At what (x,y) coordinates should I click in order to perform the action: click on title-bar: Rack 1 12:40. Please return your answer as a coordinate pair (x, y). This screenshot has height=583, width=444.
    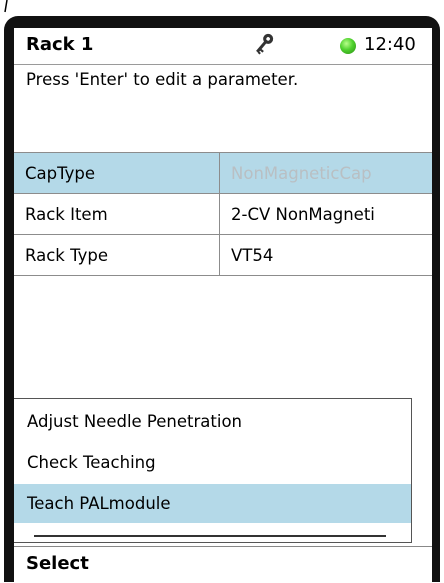
    Looking at the image, I should click on (223, 46).